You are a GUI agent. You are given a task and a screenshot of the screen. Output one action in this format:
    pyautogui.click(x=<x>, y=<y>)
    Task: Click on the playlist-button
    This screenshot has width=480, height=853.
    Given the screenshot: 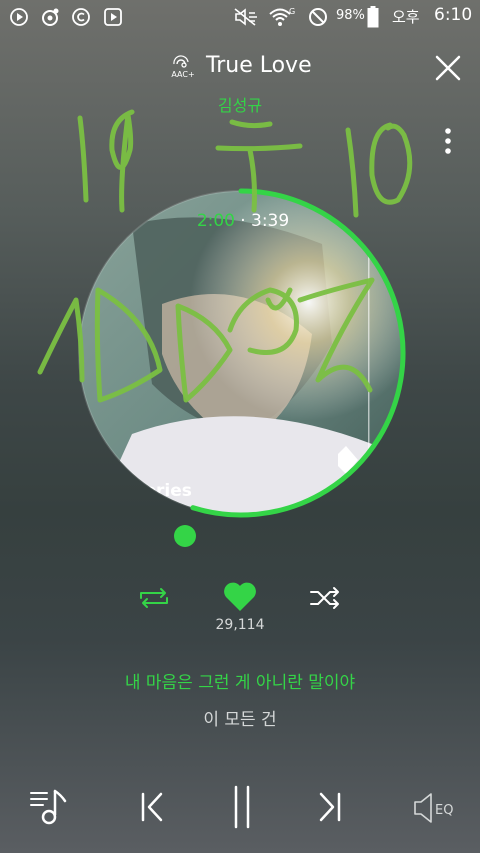 What is the action you would take?
    pyautogui.click(x=48, y=807)
    